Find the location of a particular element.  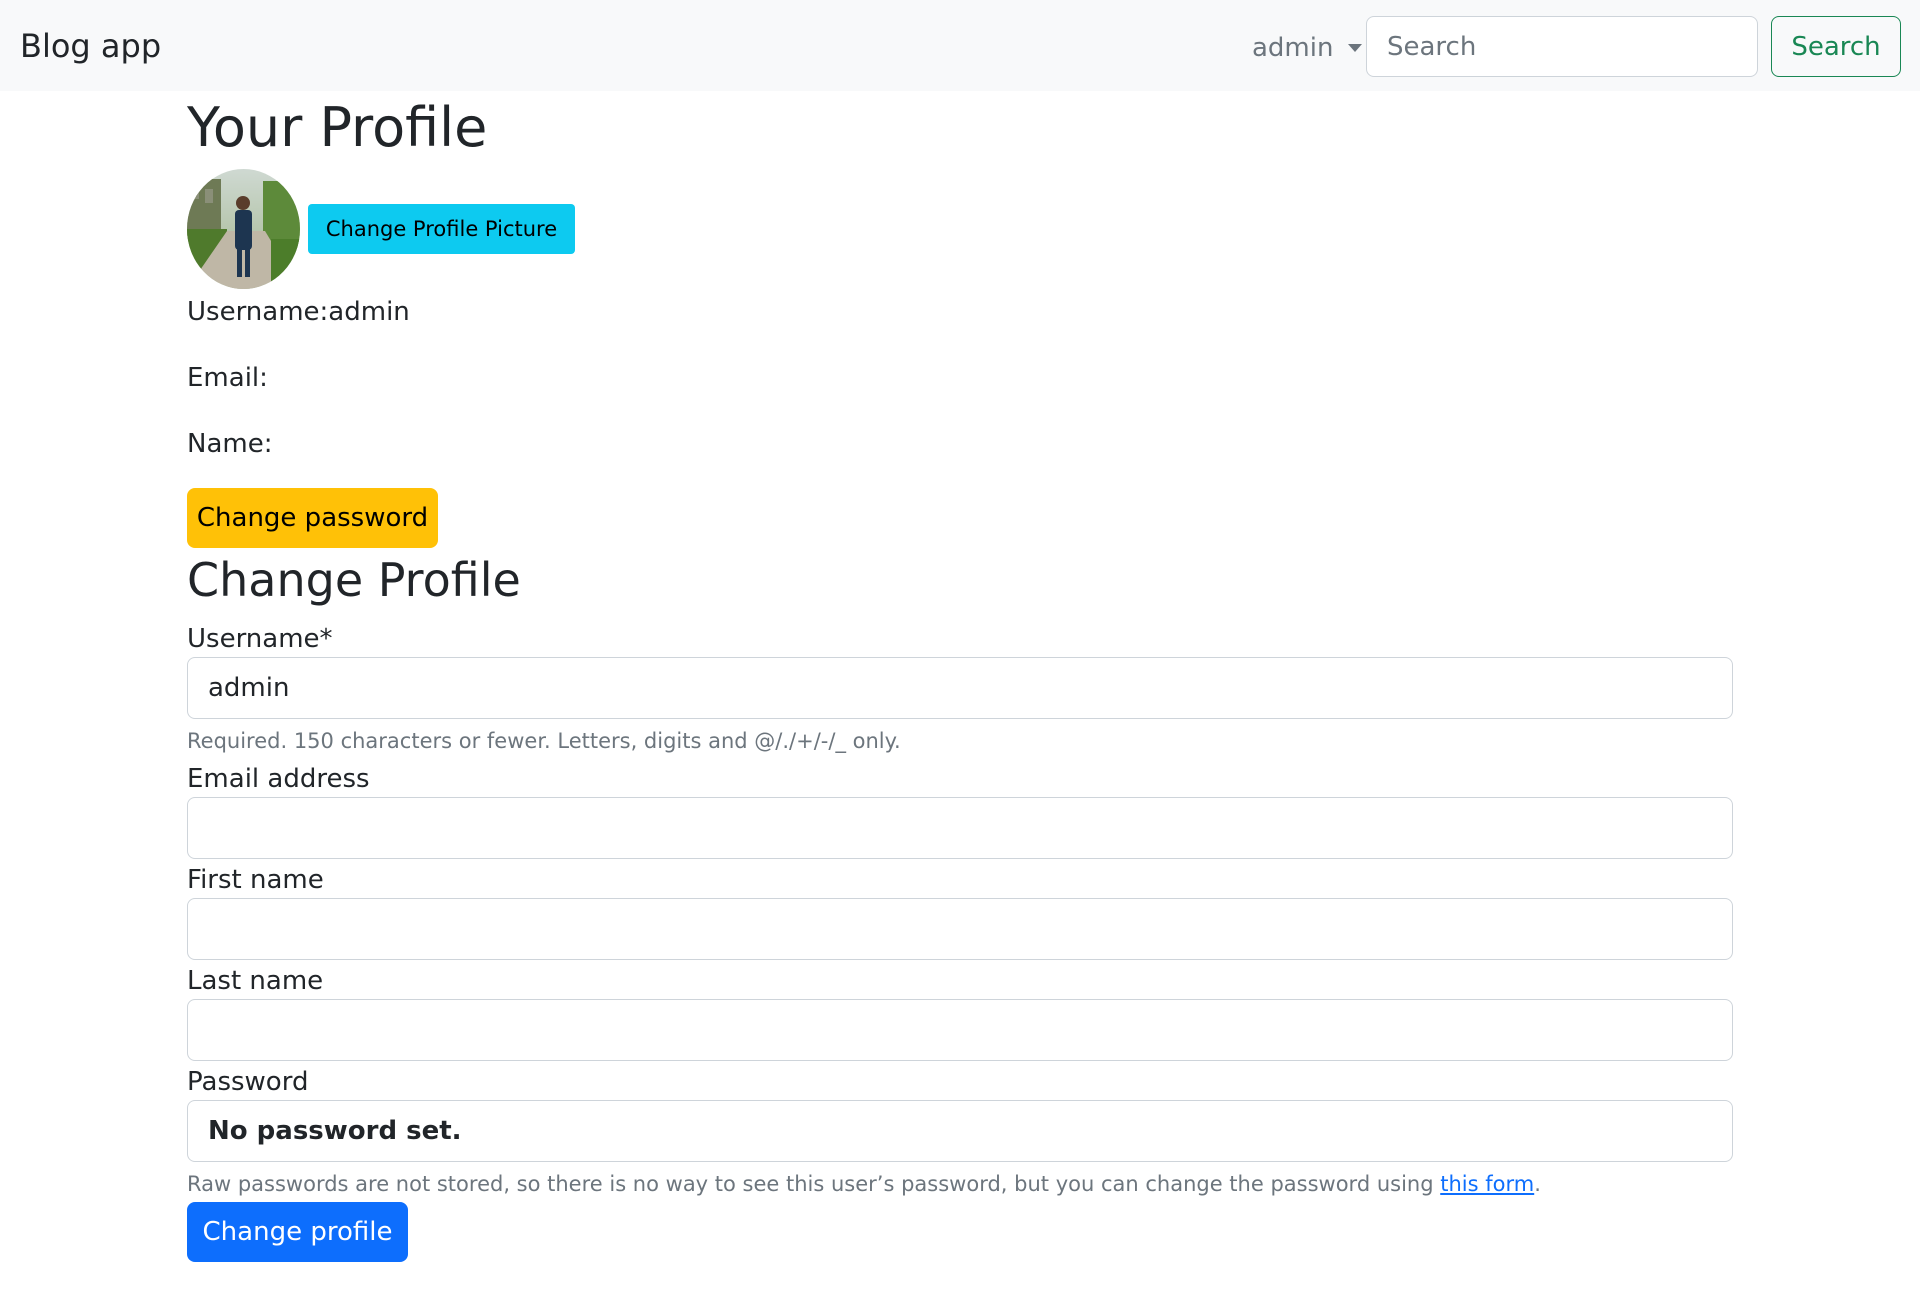

change-profile-picture-button: Change Profile Picture is located at coordinates (441, 229).